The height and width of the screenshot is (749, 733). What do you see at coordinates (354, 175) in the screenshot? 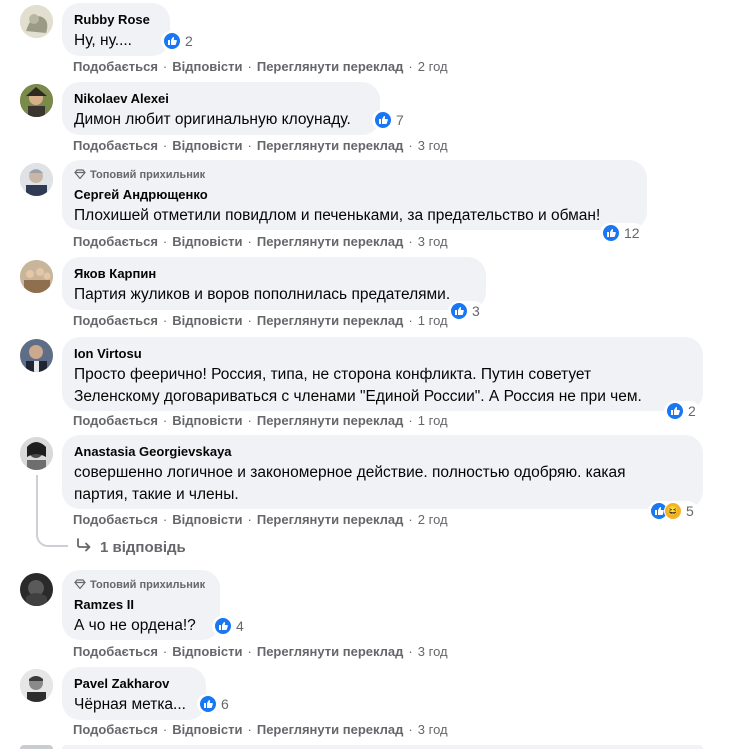
I see `top-fan-badge: Топовий прихильник` at bounding box center [354, 175].